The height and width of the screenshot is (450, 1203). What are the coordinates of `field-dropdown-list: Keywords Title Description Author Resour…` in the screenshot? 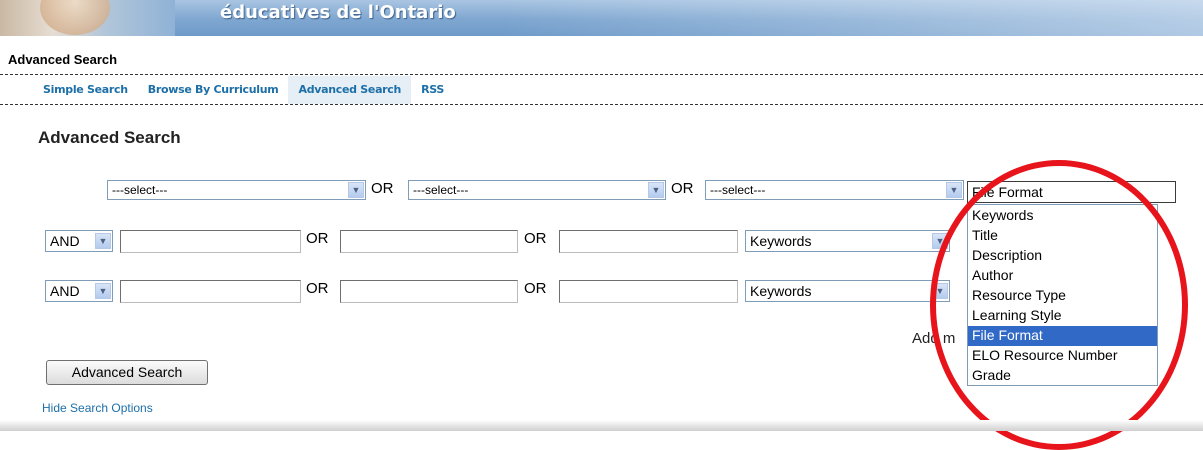 It's located at (1062, 295).